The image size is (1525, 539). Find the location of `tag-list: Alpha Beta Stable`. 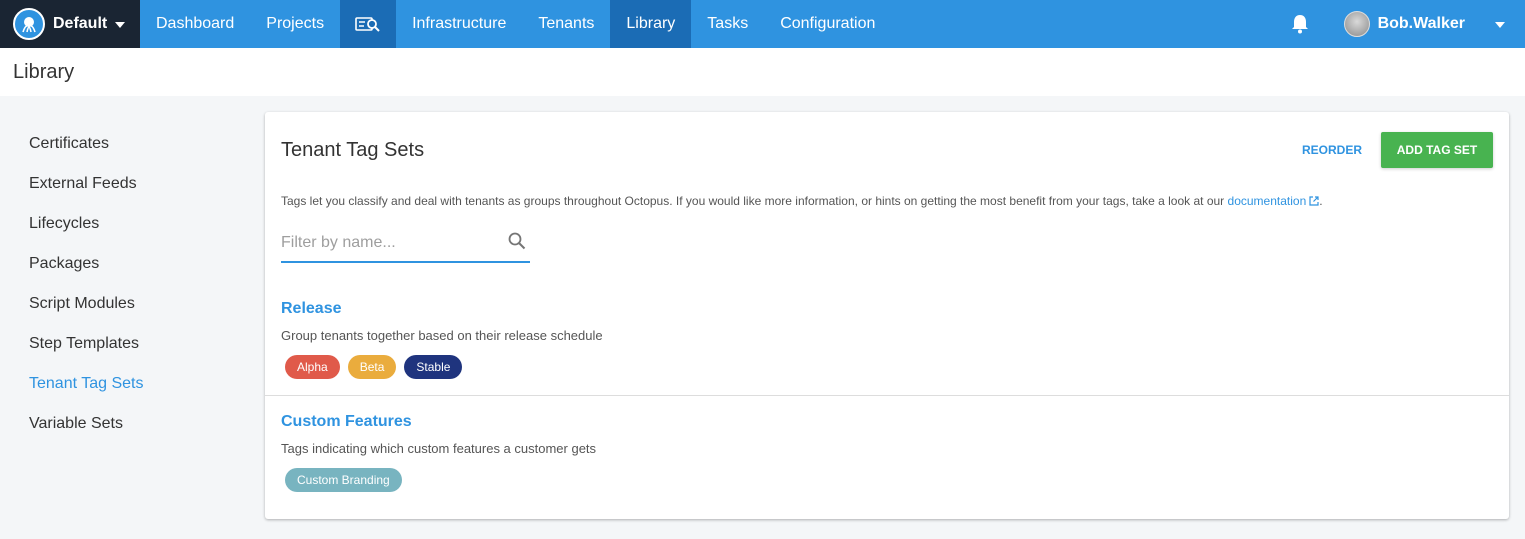

tag-list: Alpha Beta Stable is located at coordinates (374, 367).